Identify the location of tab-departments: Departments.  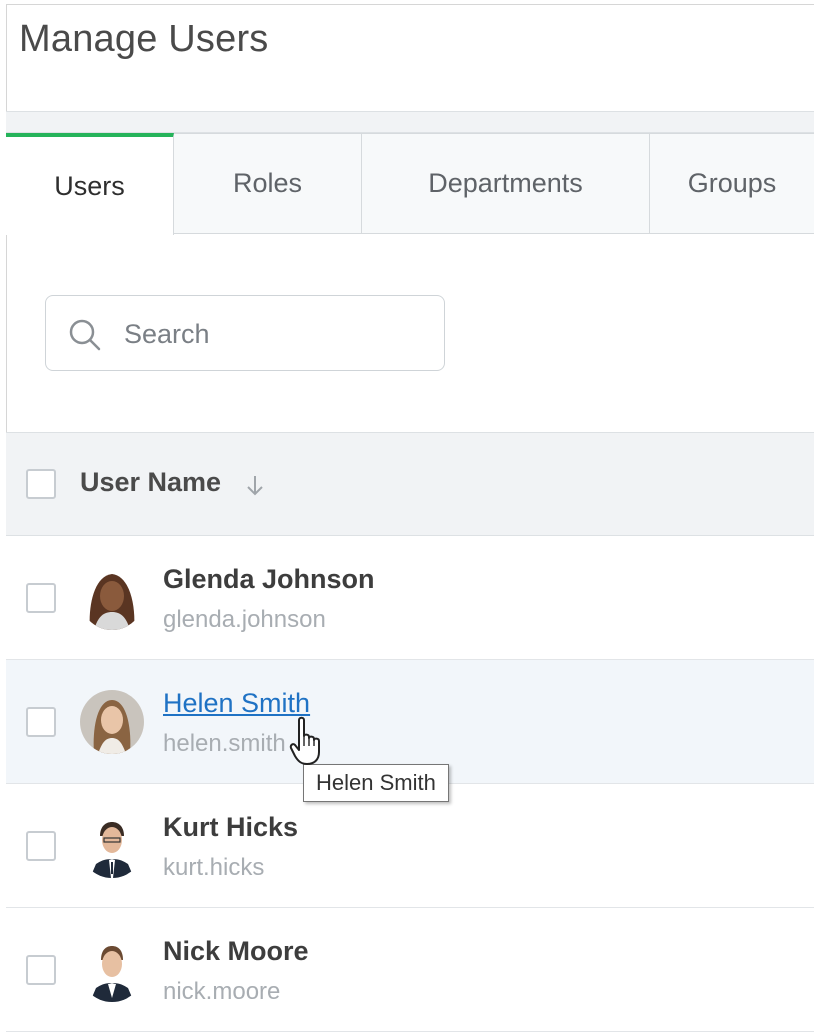
(506, 183).